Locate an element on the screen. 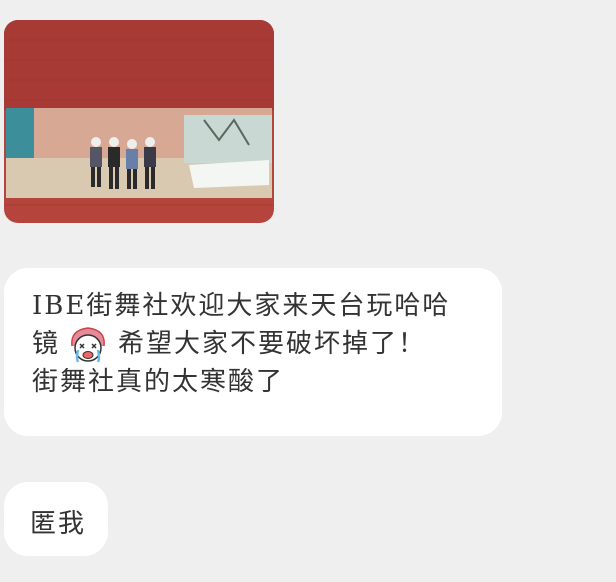 The image size is (616, 582). crying-girl-sticker-icon is located at coordinates (88, 344).